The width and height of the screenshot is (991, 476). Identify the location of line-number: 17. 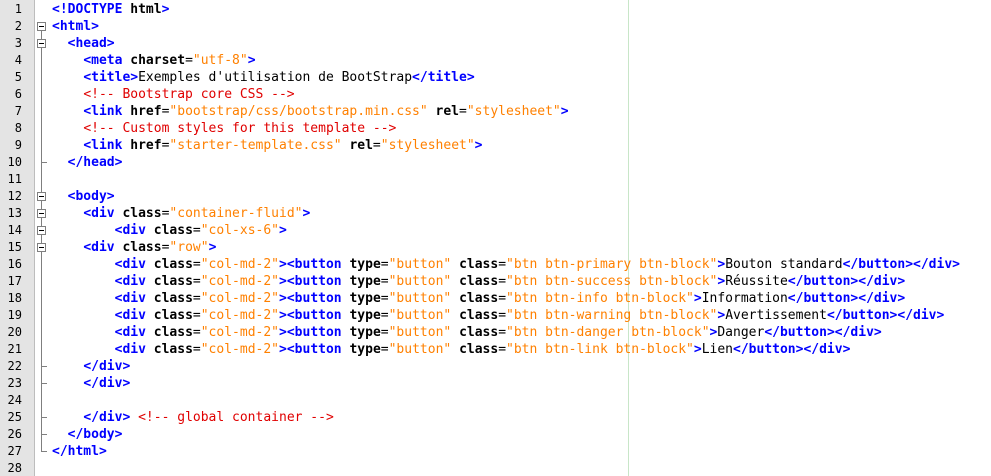
(11, 281).